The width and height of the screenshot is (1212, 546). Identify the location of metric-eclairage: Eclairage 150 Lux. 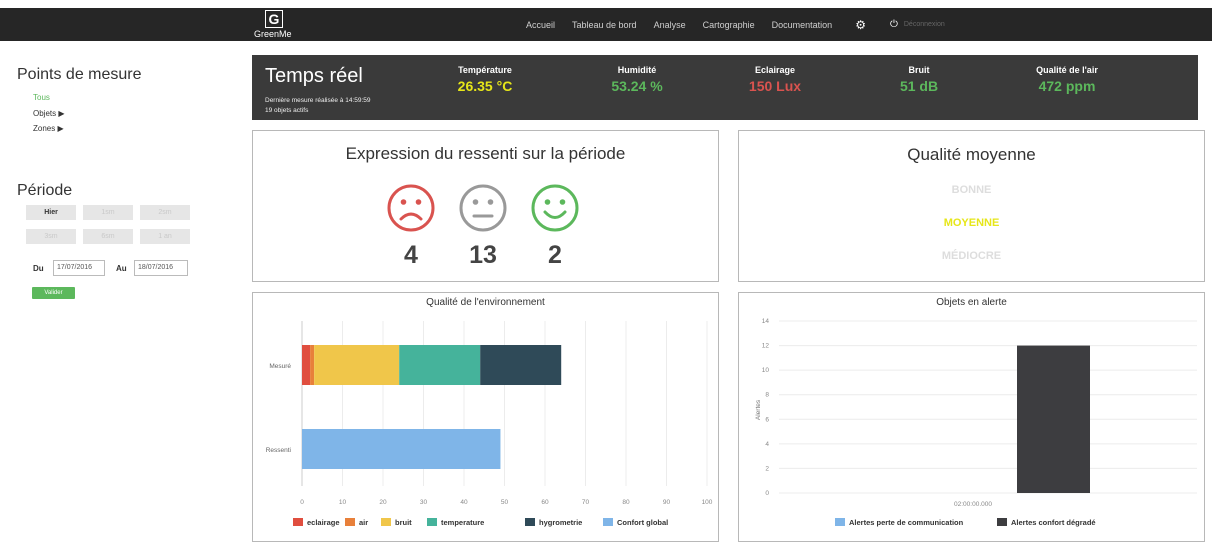
(775, 79).